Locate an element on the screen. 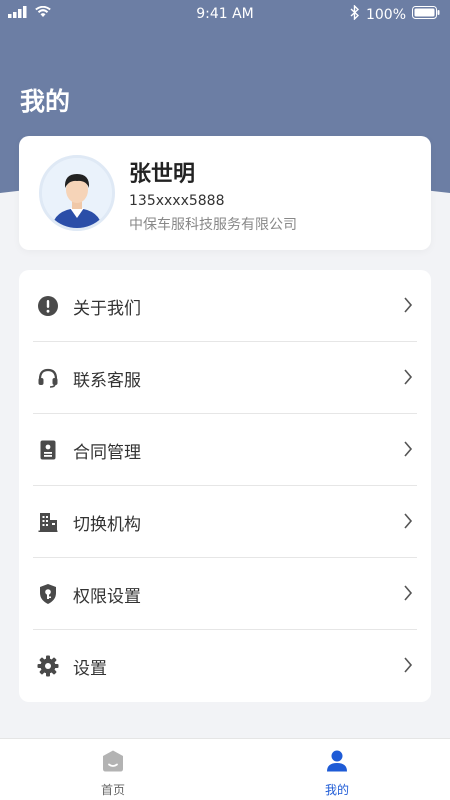  profile-card: 张世明 135xxxx5888 中保车服科技服务有限公司 is located at coordinates (225, 193).